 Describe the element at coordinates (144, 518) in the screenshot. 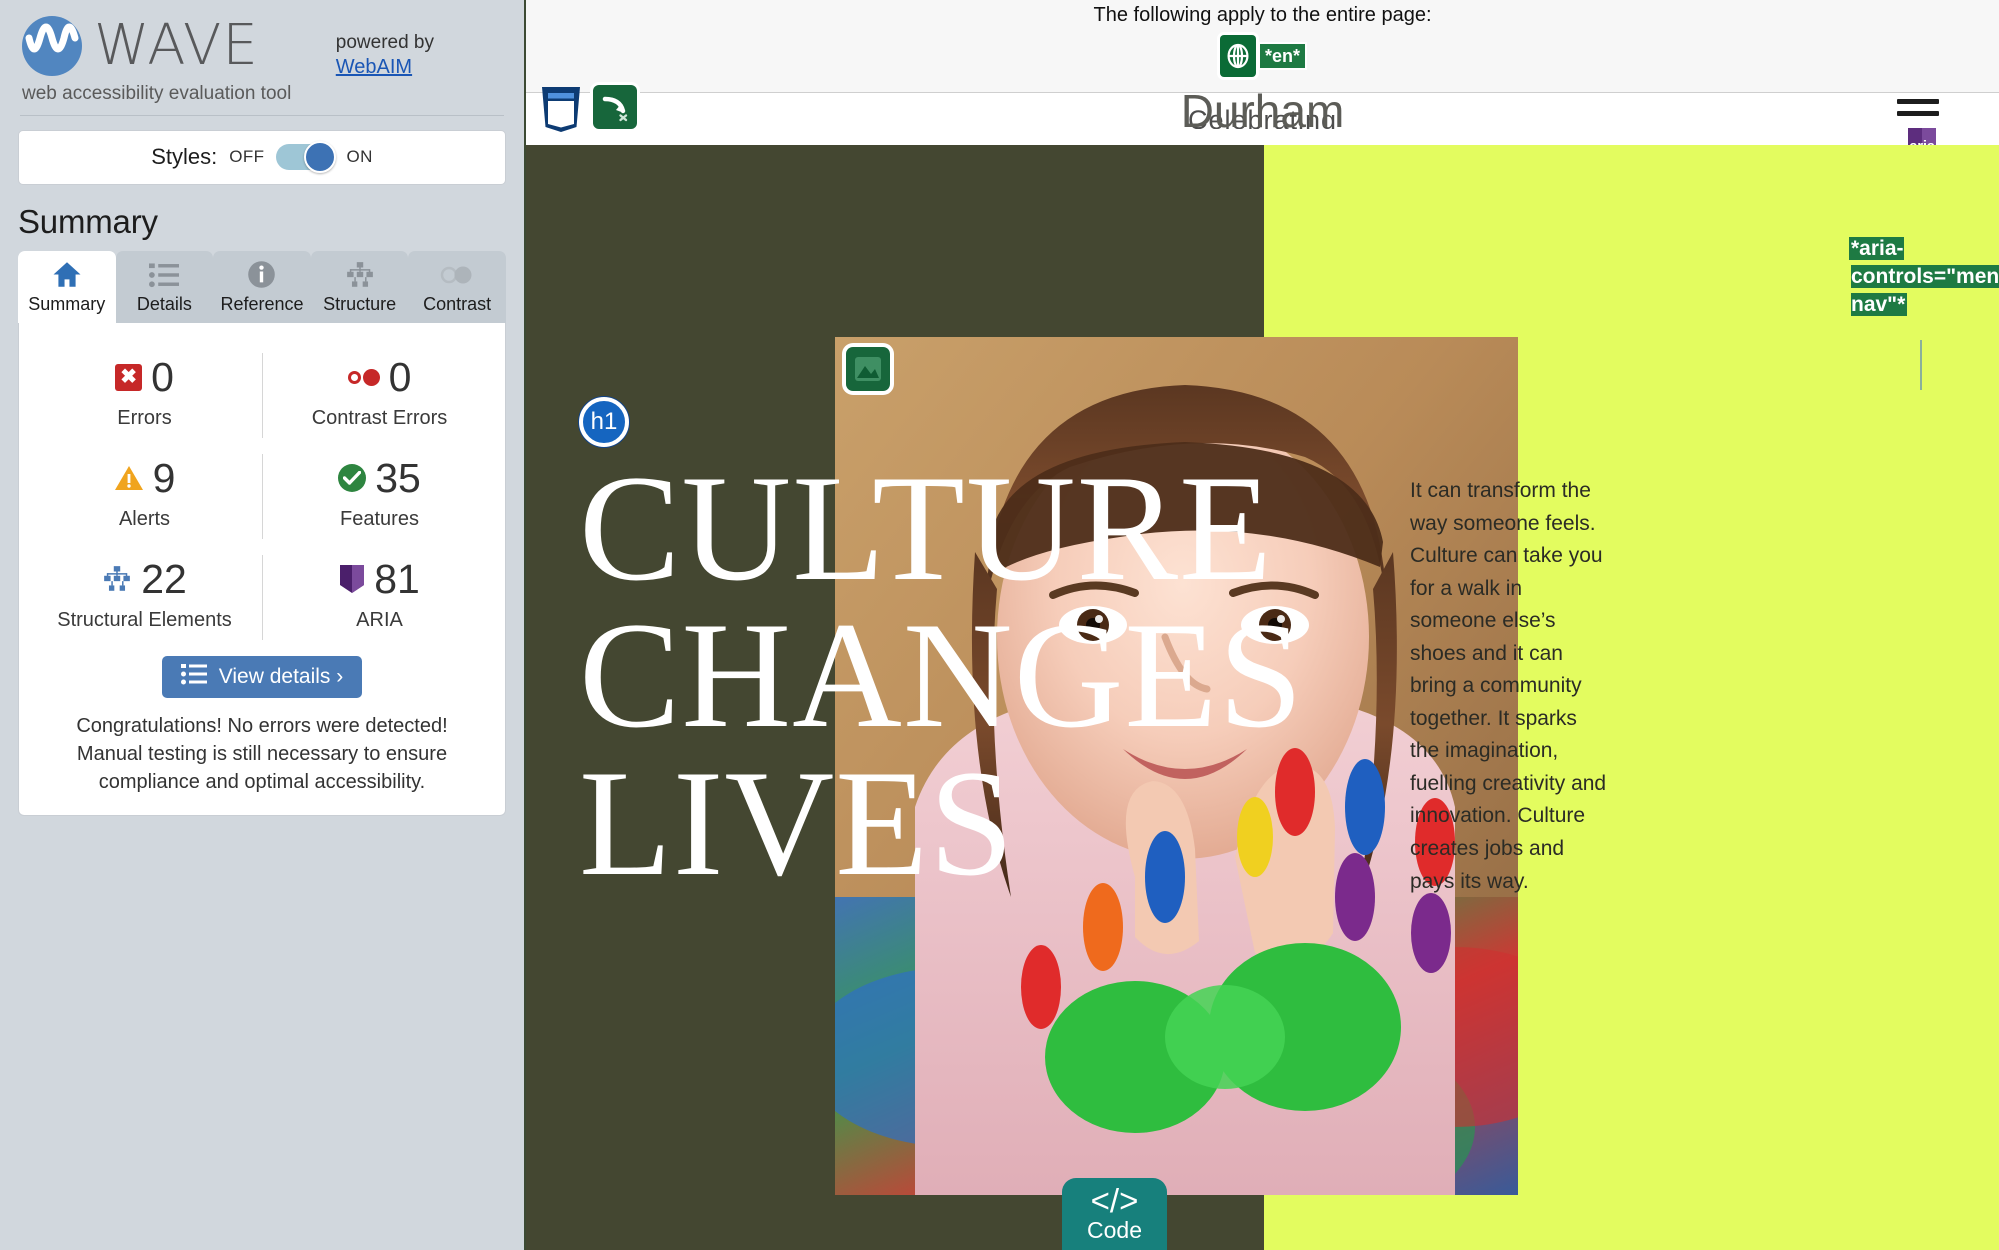

I see `stat-alerts-label: Alerts` at that location.